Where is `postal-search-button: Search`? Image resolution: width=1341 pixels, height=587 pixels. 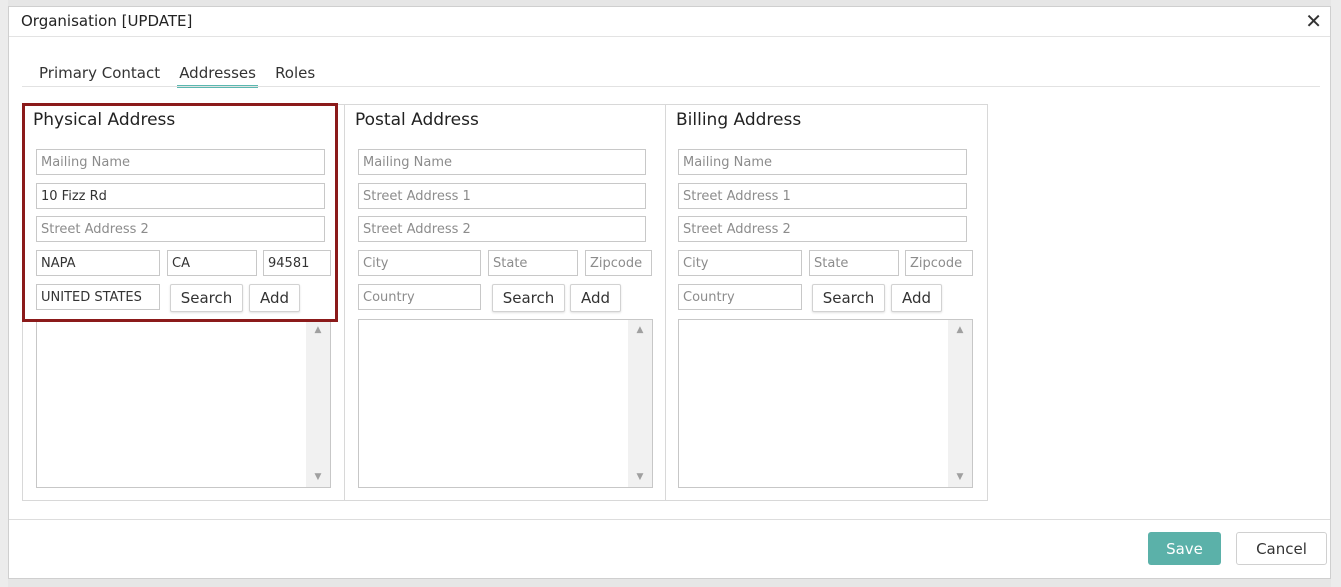
postal-search-button: Search is located at coordinates (528, 298).